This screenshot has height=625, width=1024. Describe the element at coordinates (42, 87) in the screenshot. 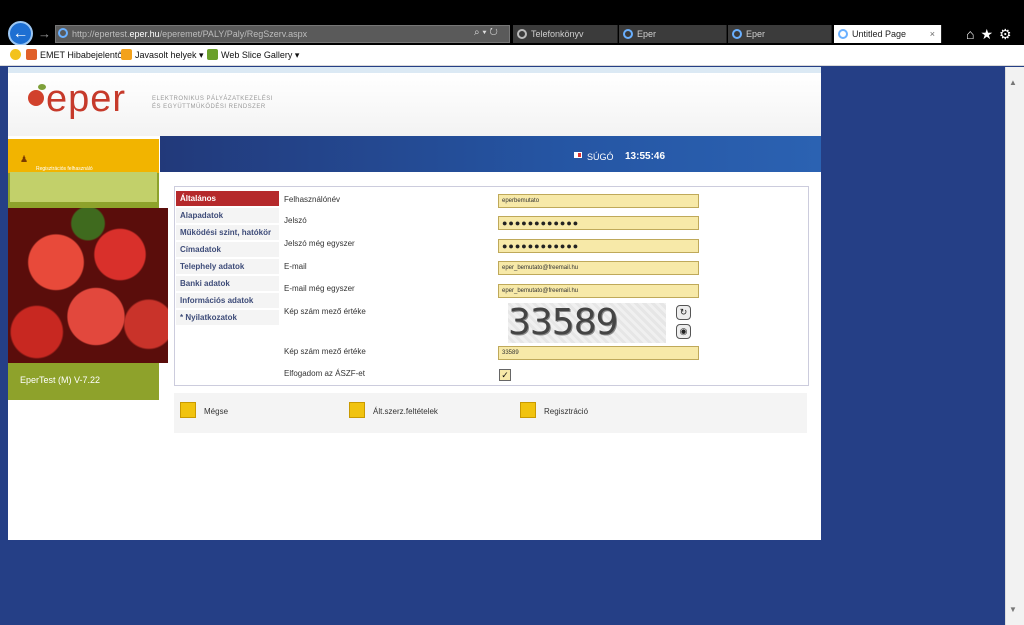

I see `leaf-logo-icon` at that location.